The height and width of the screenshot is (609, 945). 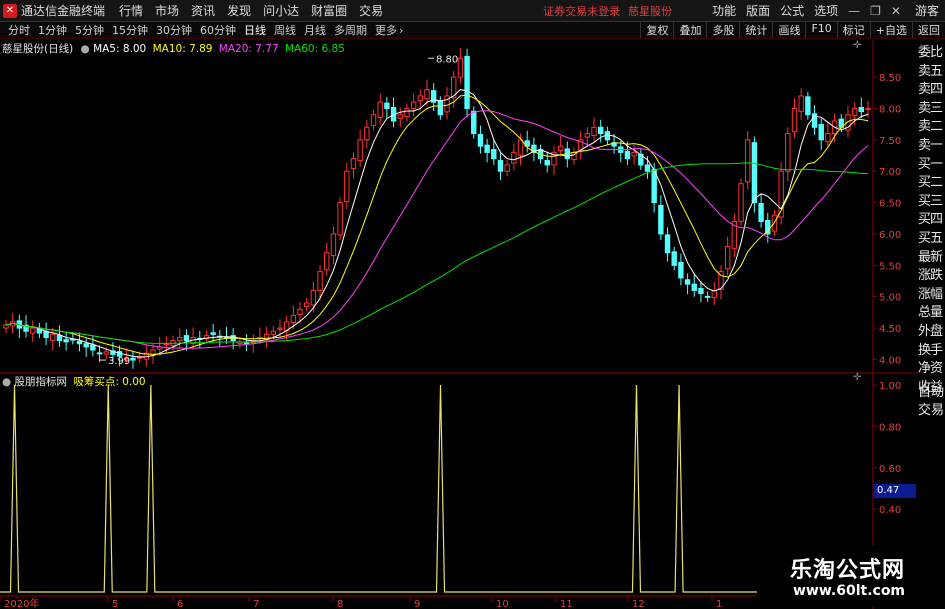 What do you see at coordinates (315, 30) in the screenshot?
I see `period-monthly: 月线` at bounding box center [315, 30].